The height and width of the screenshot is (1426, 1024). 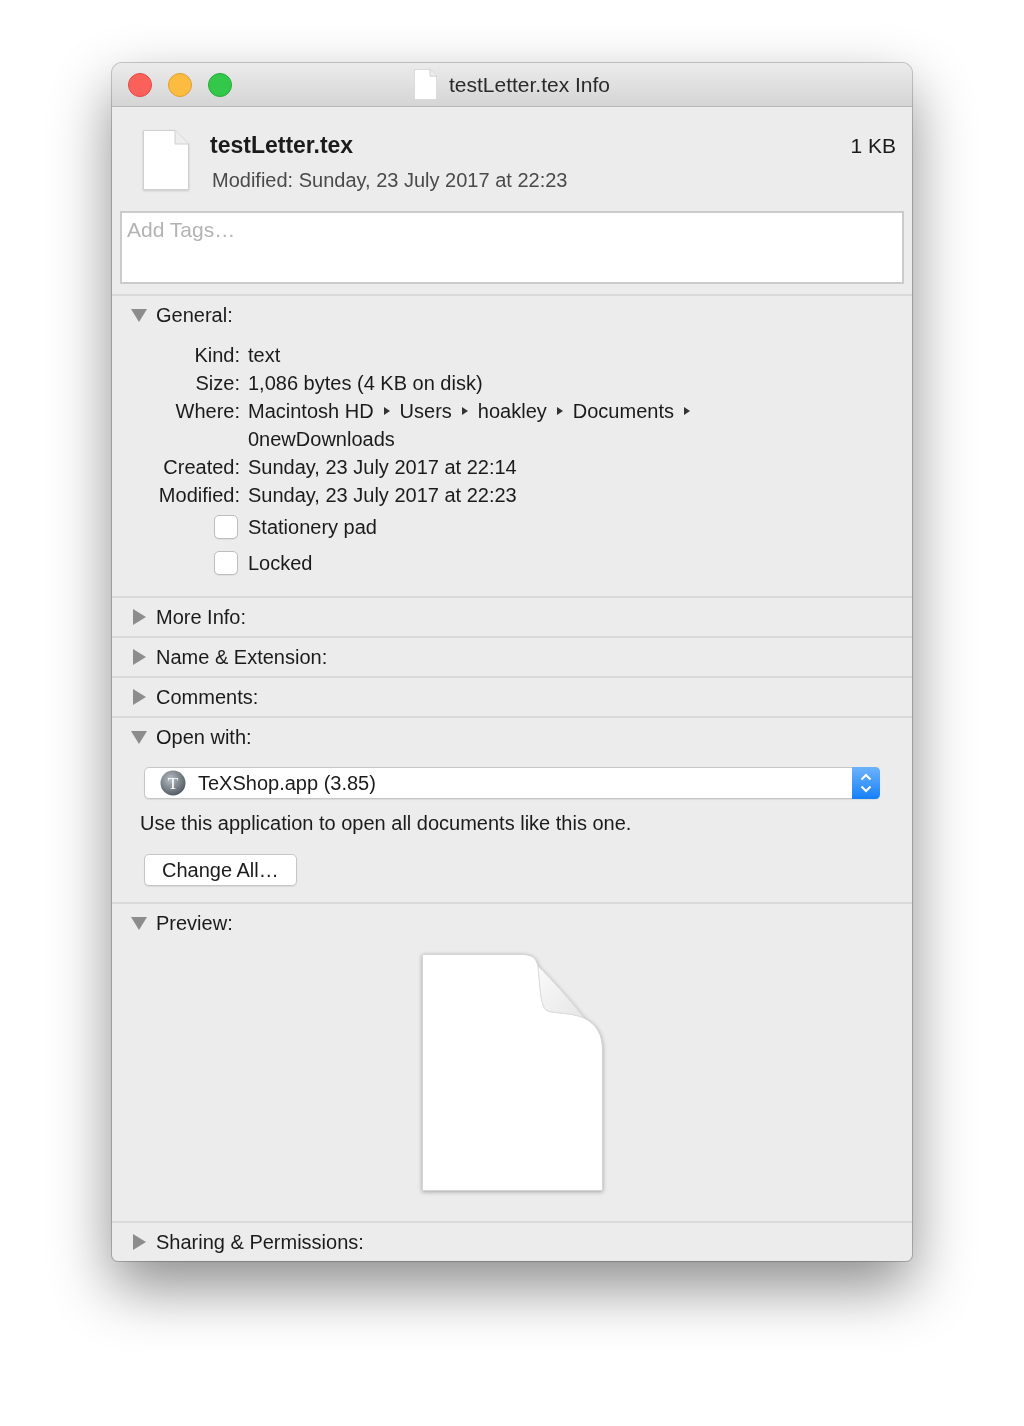 What do you see at coordinates (425, 411) in the screenshot?
I see `folder-name: Users` at bounding box center [425, 411].